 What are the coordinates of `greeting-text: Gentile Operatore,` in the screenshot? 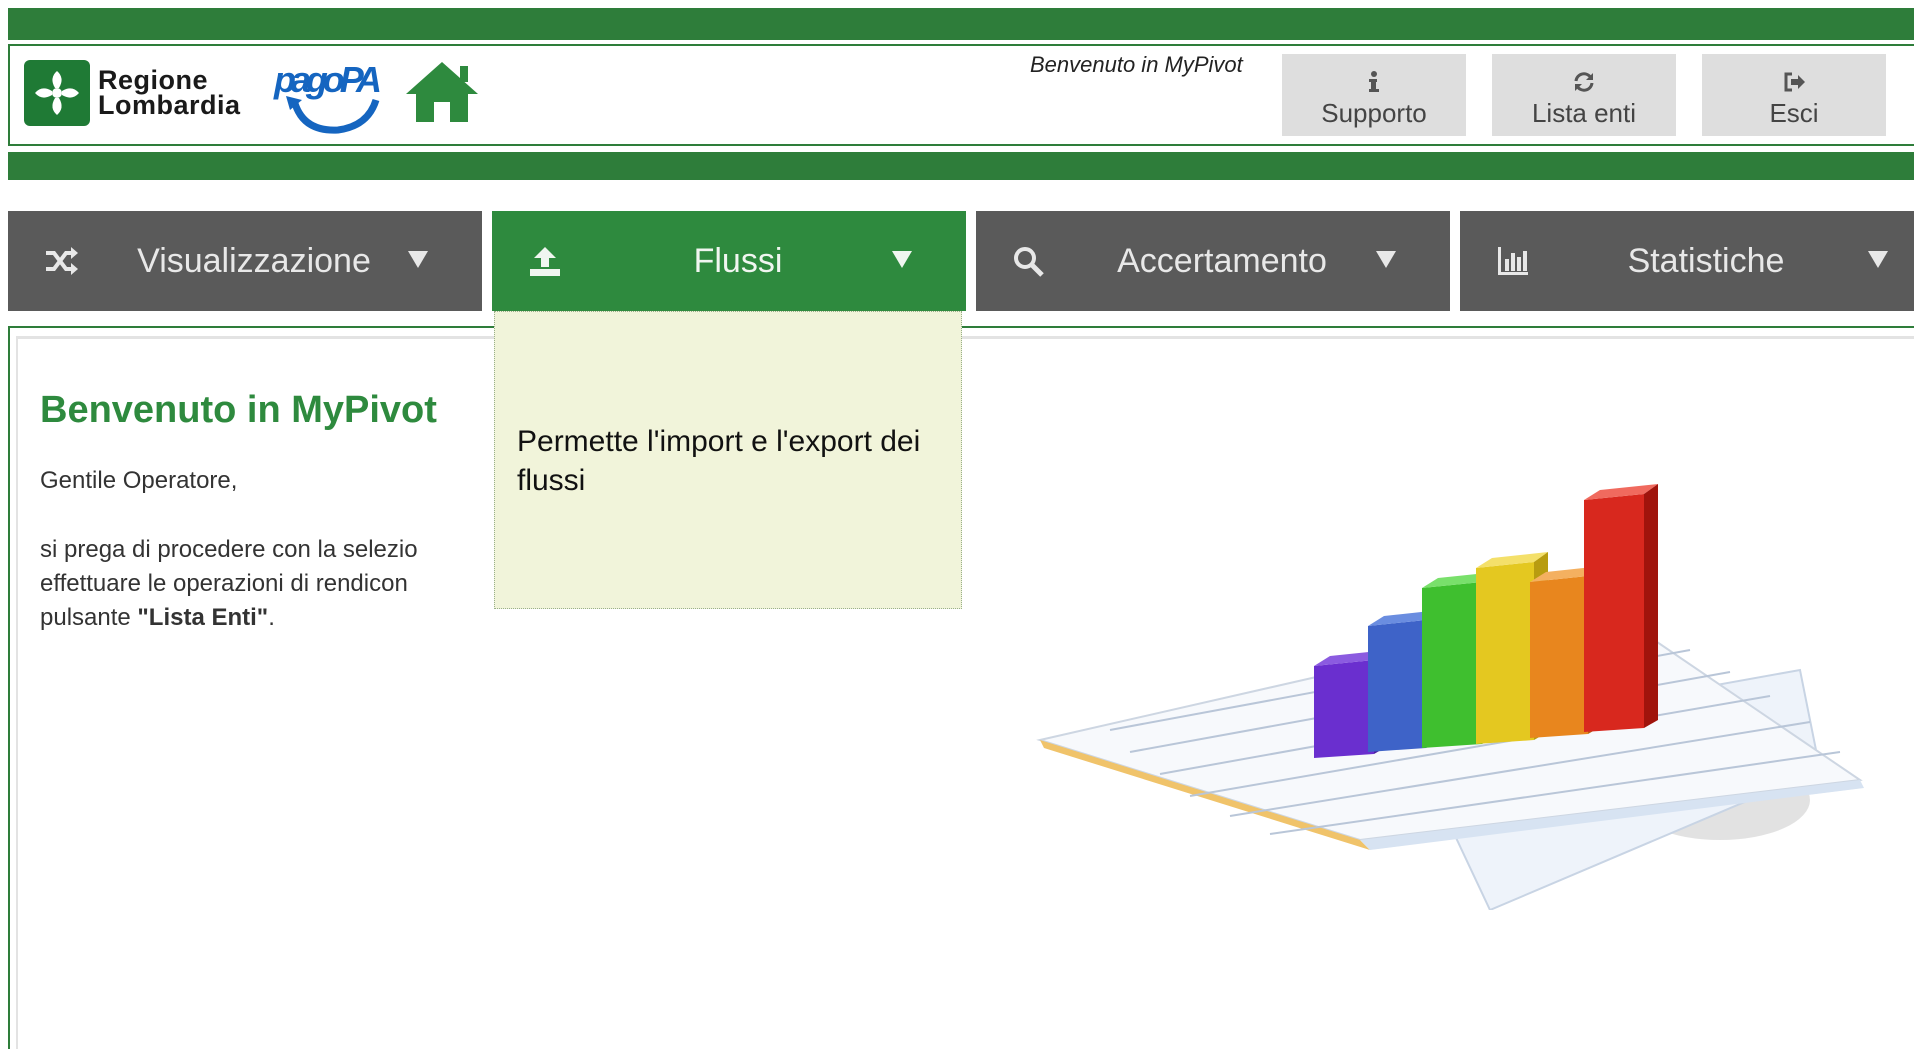 It's located at (139, 480).